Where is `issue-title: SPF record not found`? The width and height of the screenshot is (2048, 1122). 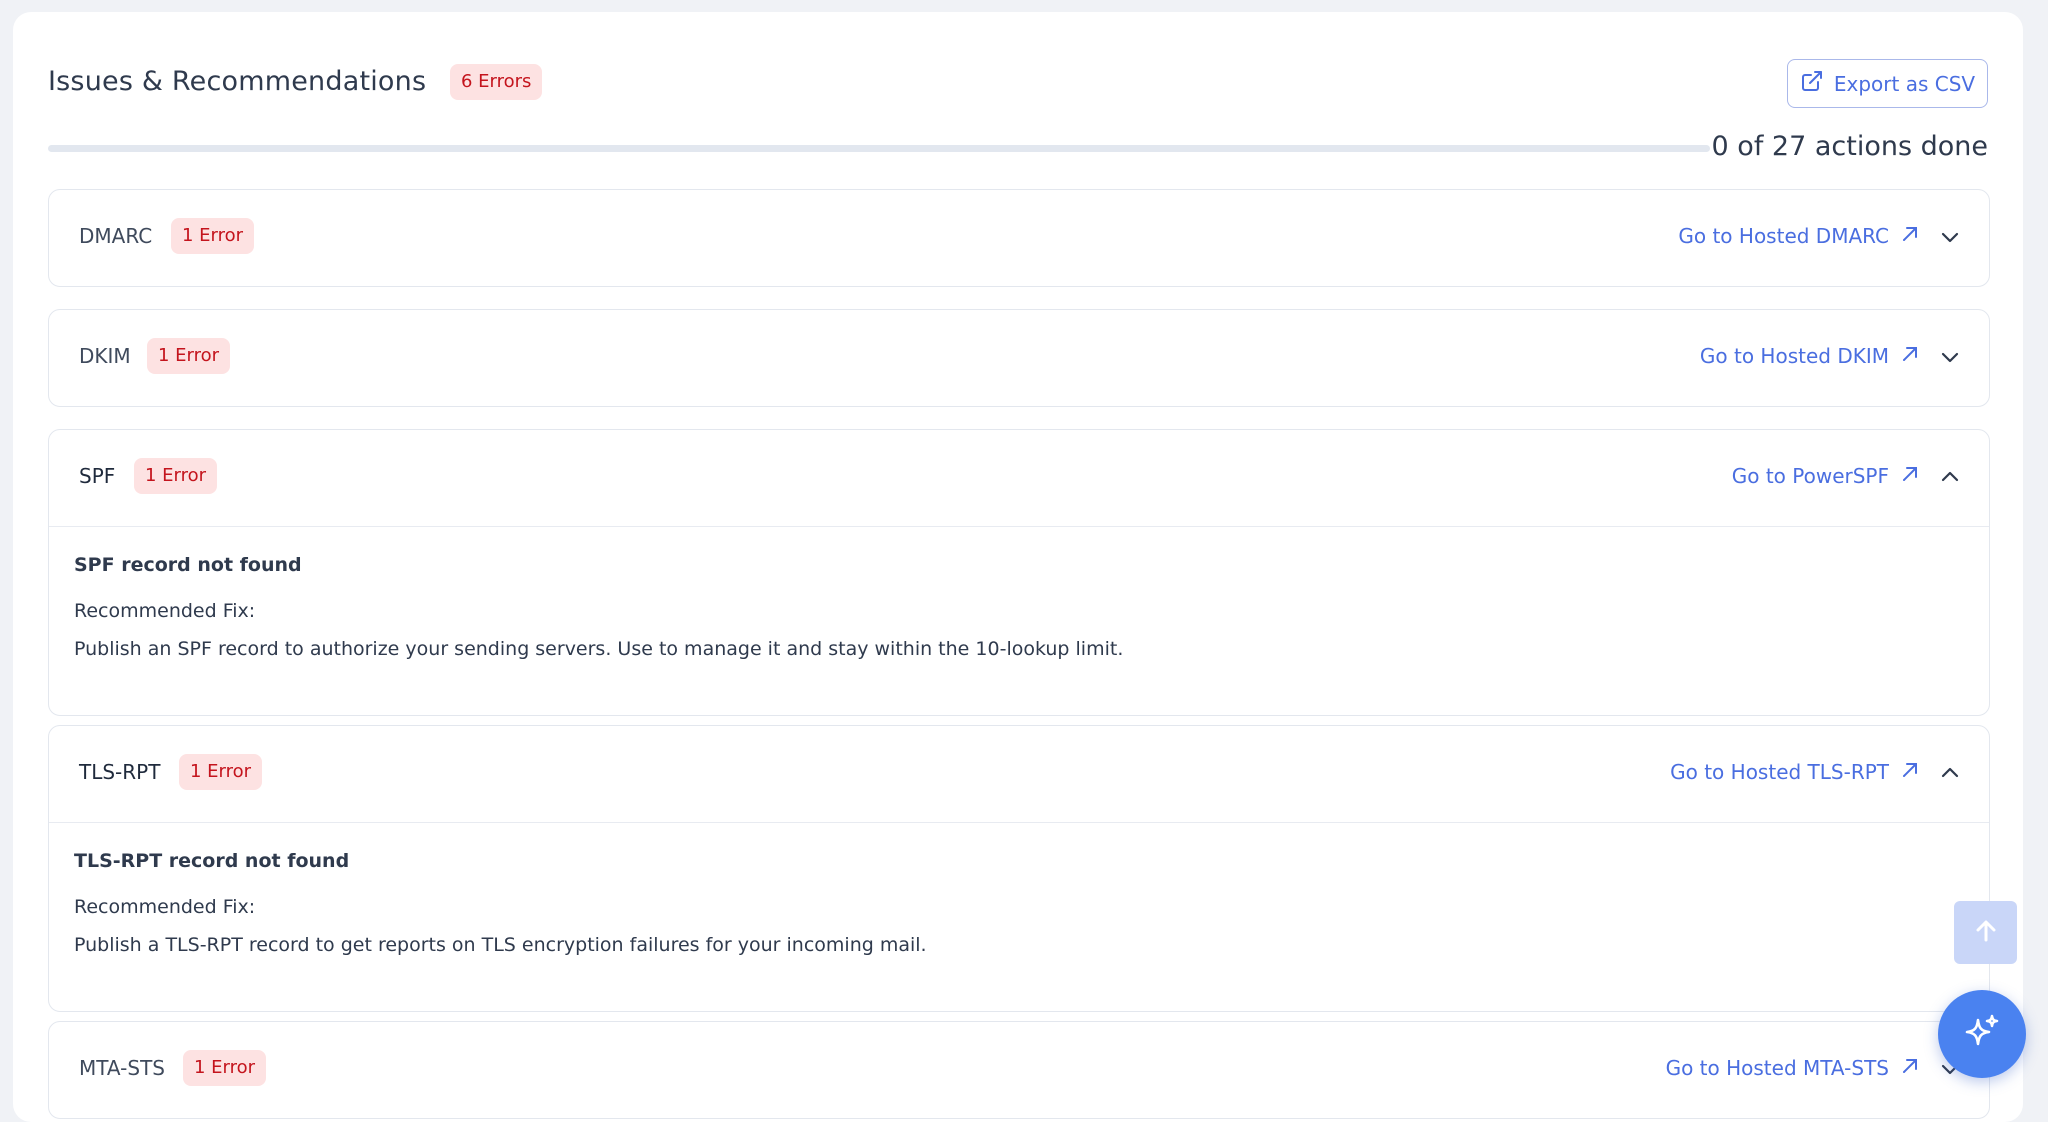
issue-title: SPF record not found is located at coordinates (188, 565).